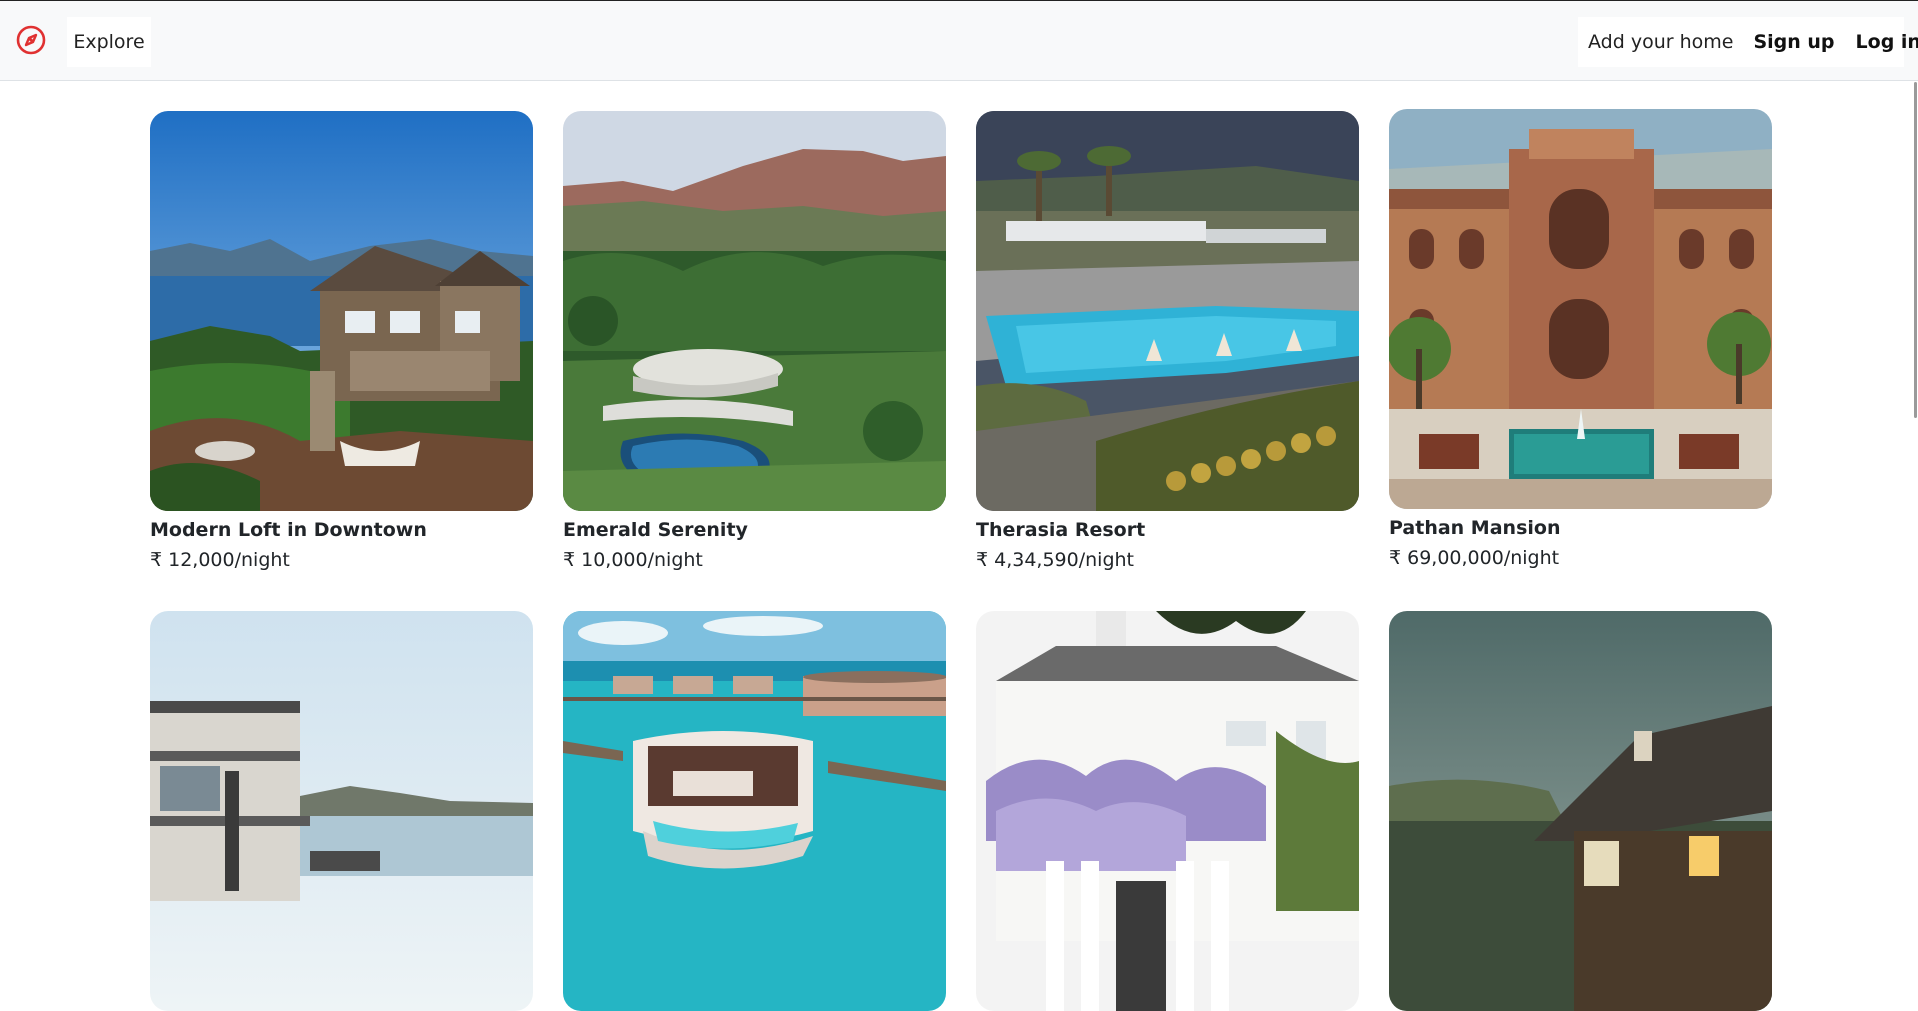 Image resolution: width=1918 pixels, height=1011 pixels. I want to click on listing-card: Pathan Mansion ₹ 69,00,000/night, so click(1580, 339).